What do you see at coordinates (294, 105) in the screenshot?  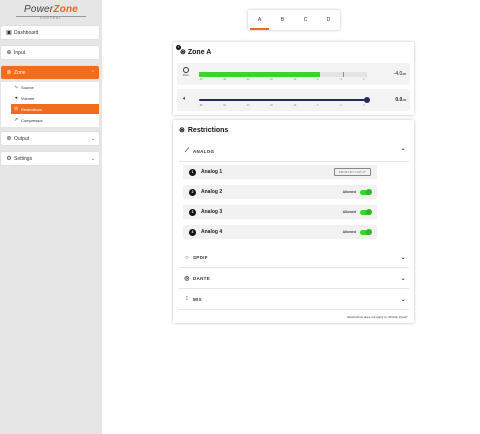 I see `volume-tick-label: -10` at bounding box center [294, 105].